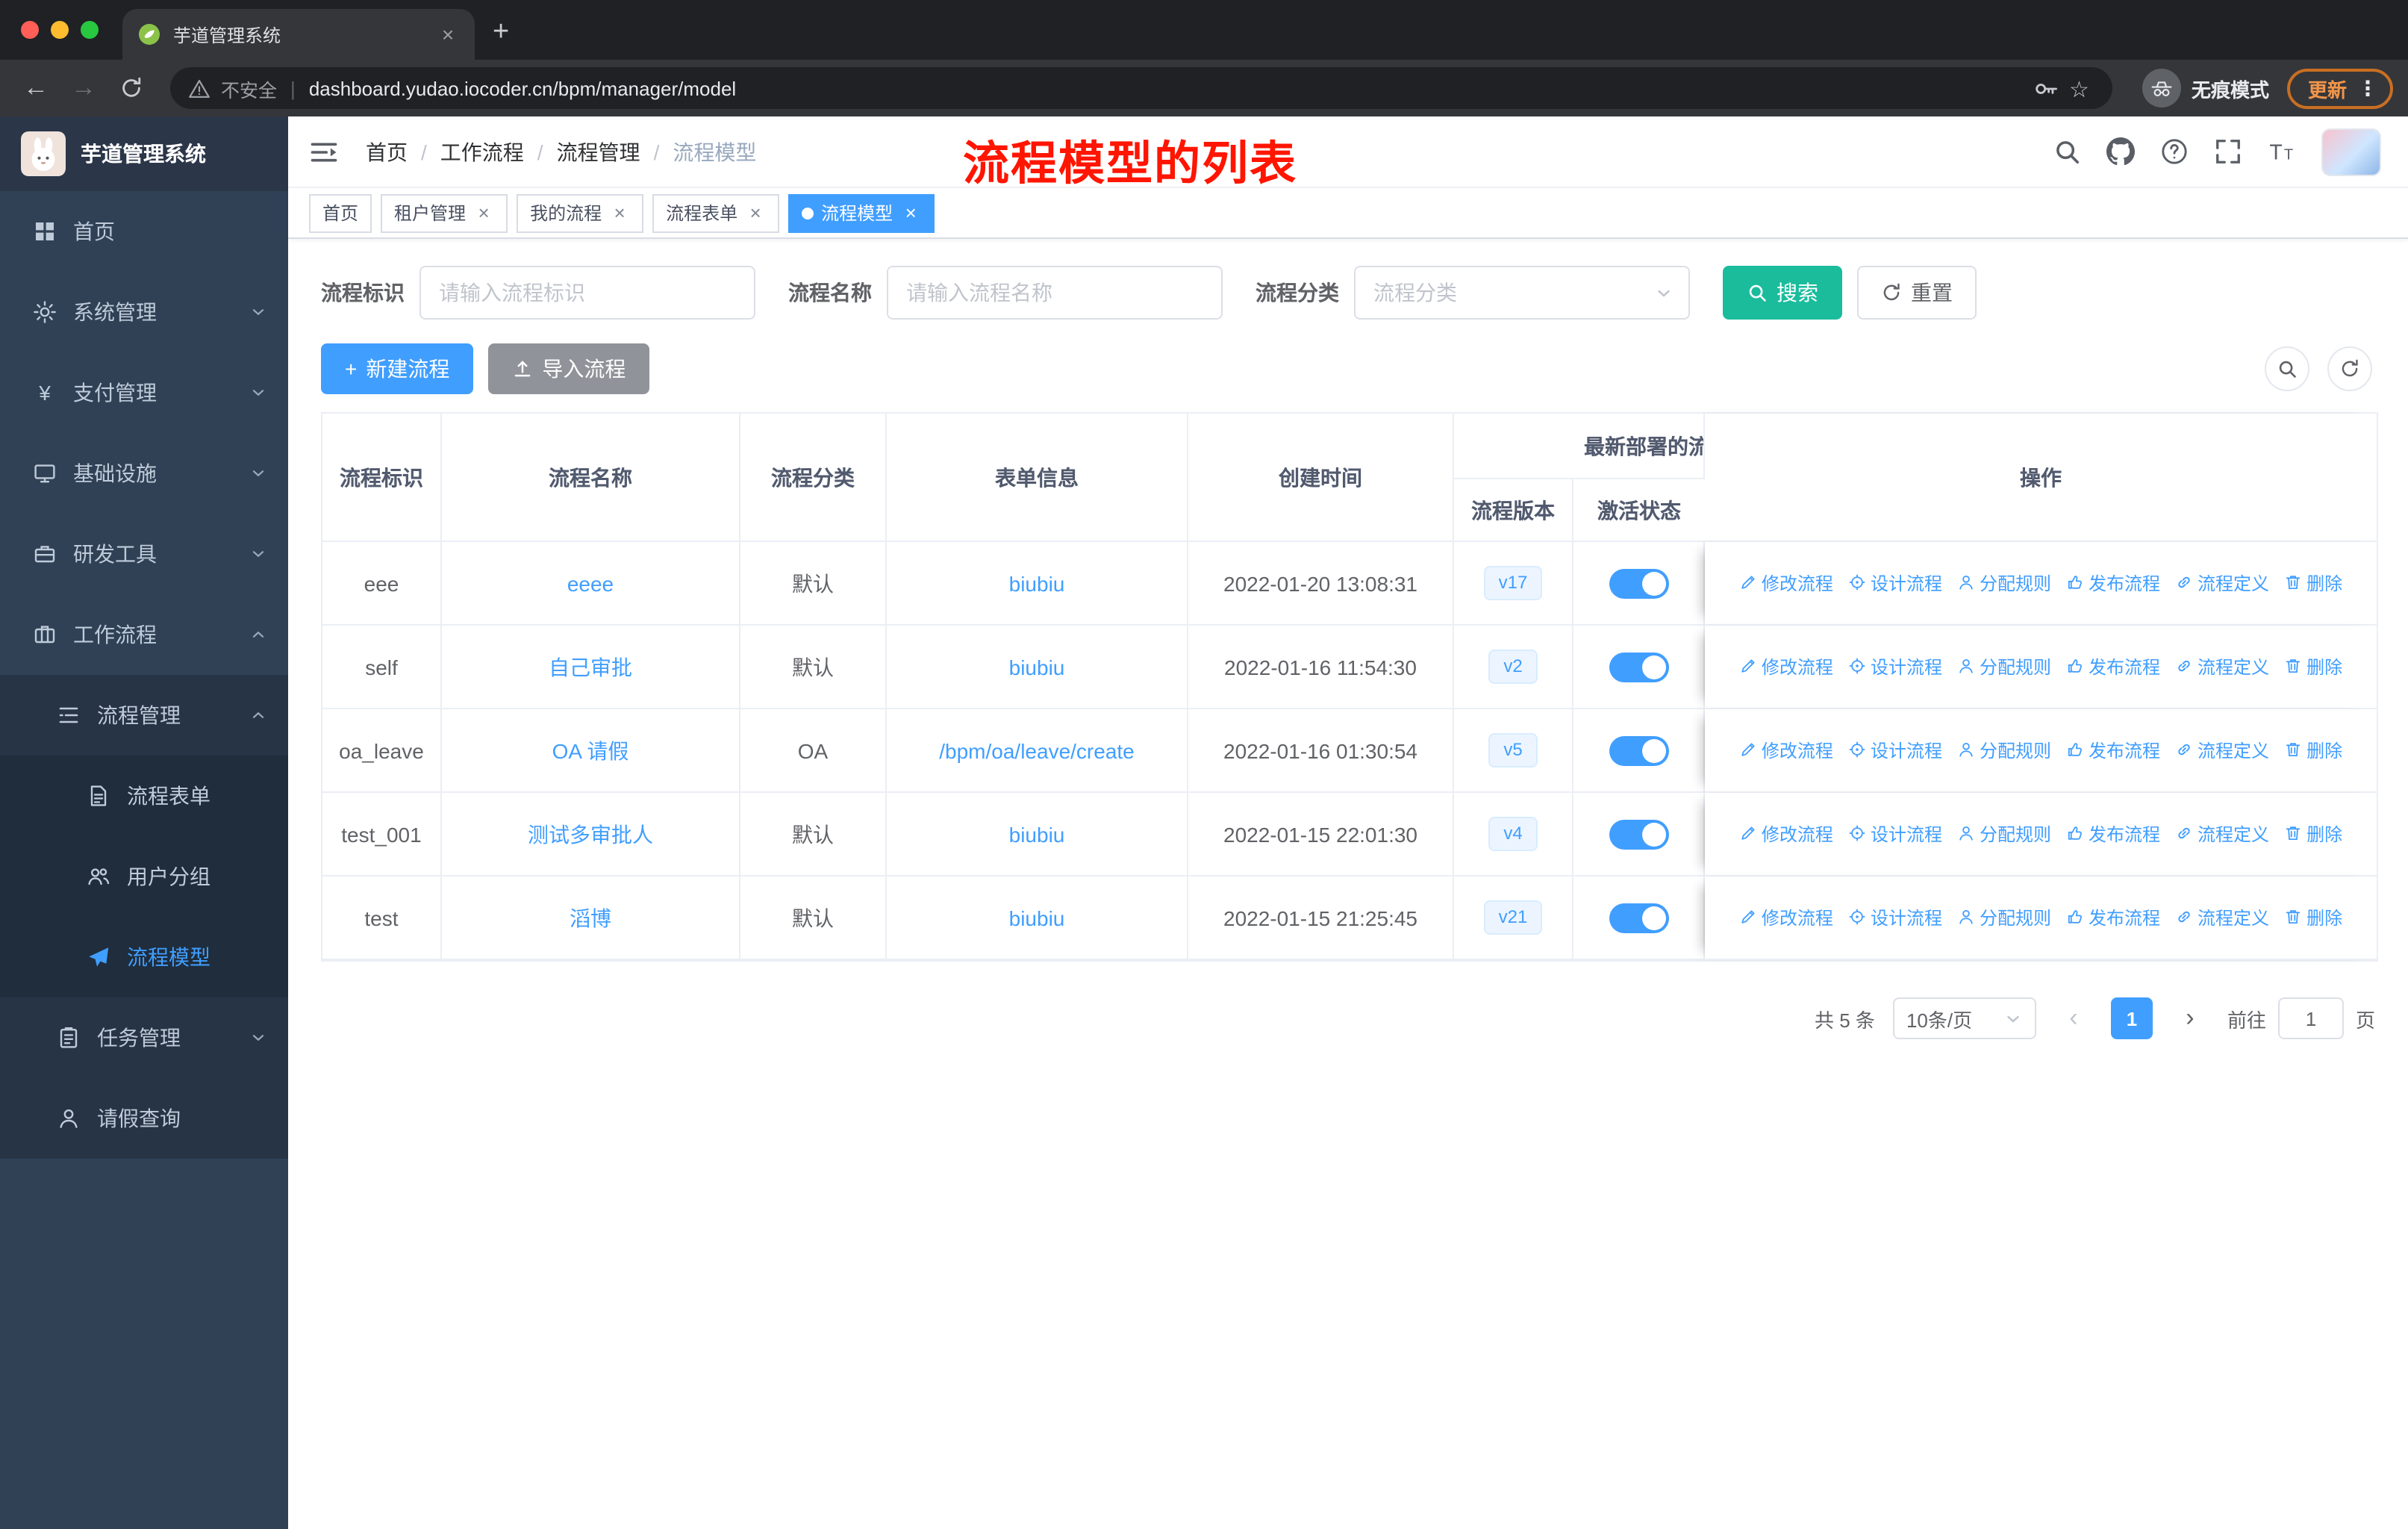  Describe the element at coordinates (2367, 88) in the screenshot. I see `browser-menu-icon: ⋮` at that location.